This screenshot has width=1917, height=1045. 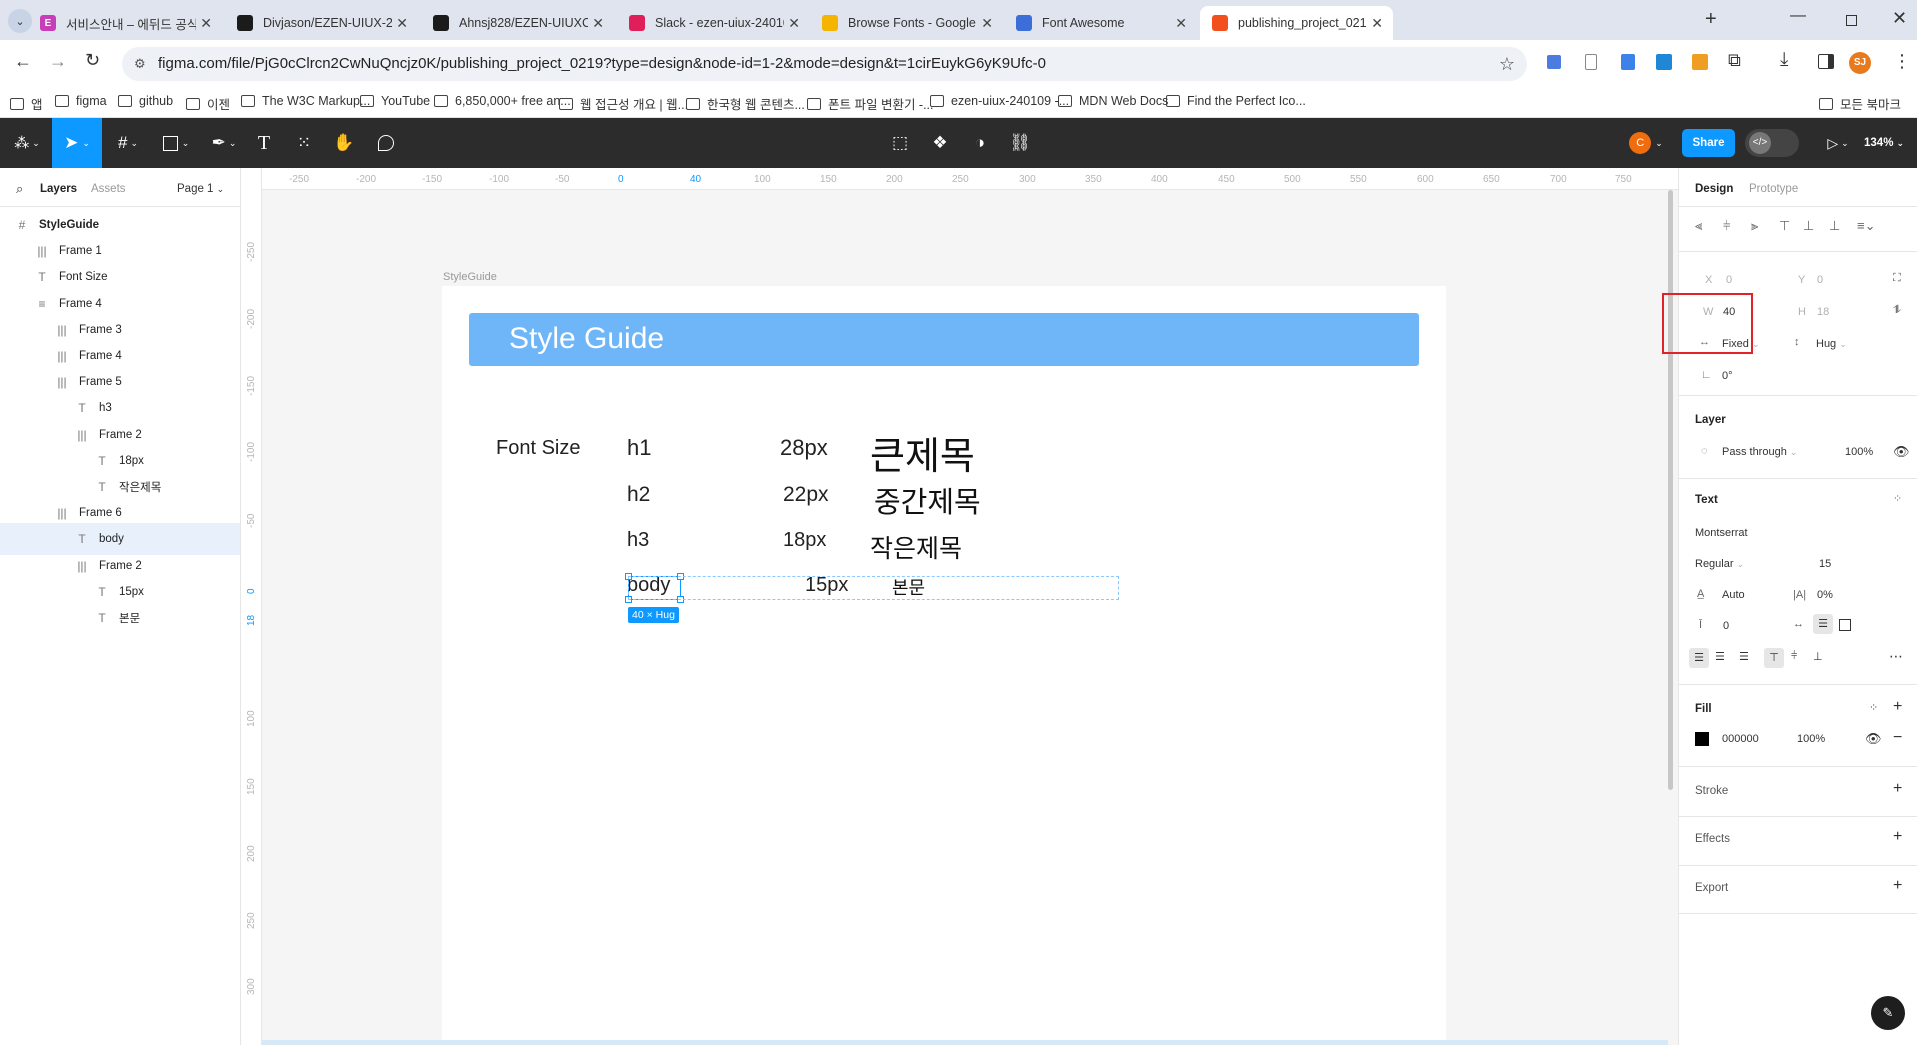 I want to click on present-button: ▷ ⌄, so click(x=1838, y=143).